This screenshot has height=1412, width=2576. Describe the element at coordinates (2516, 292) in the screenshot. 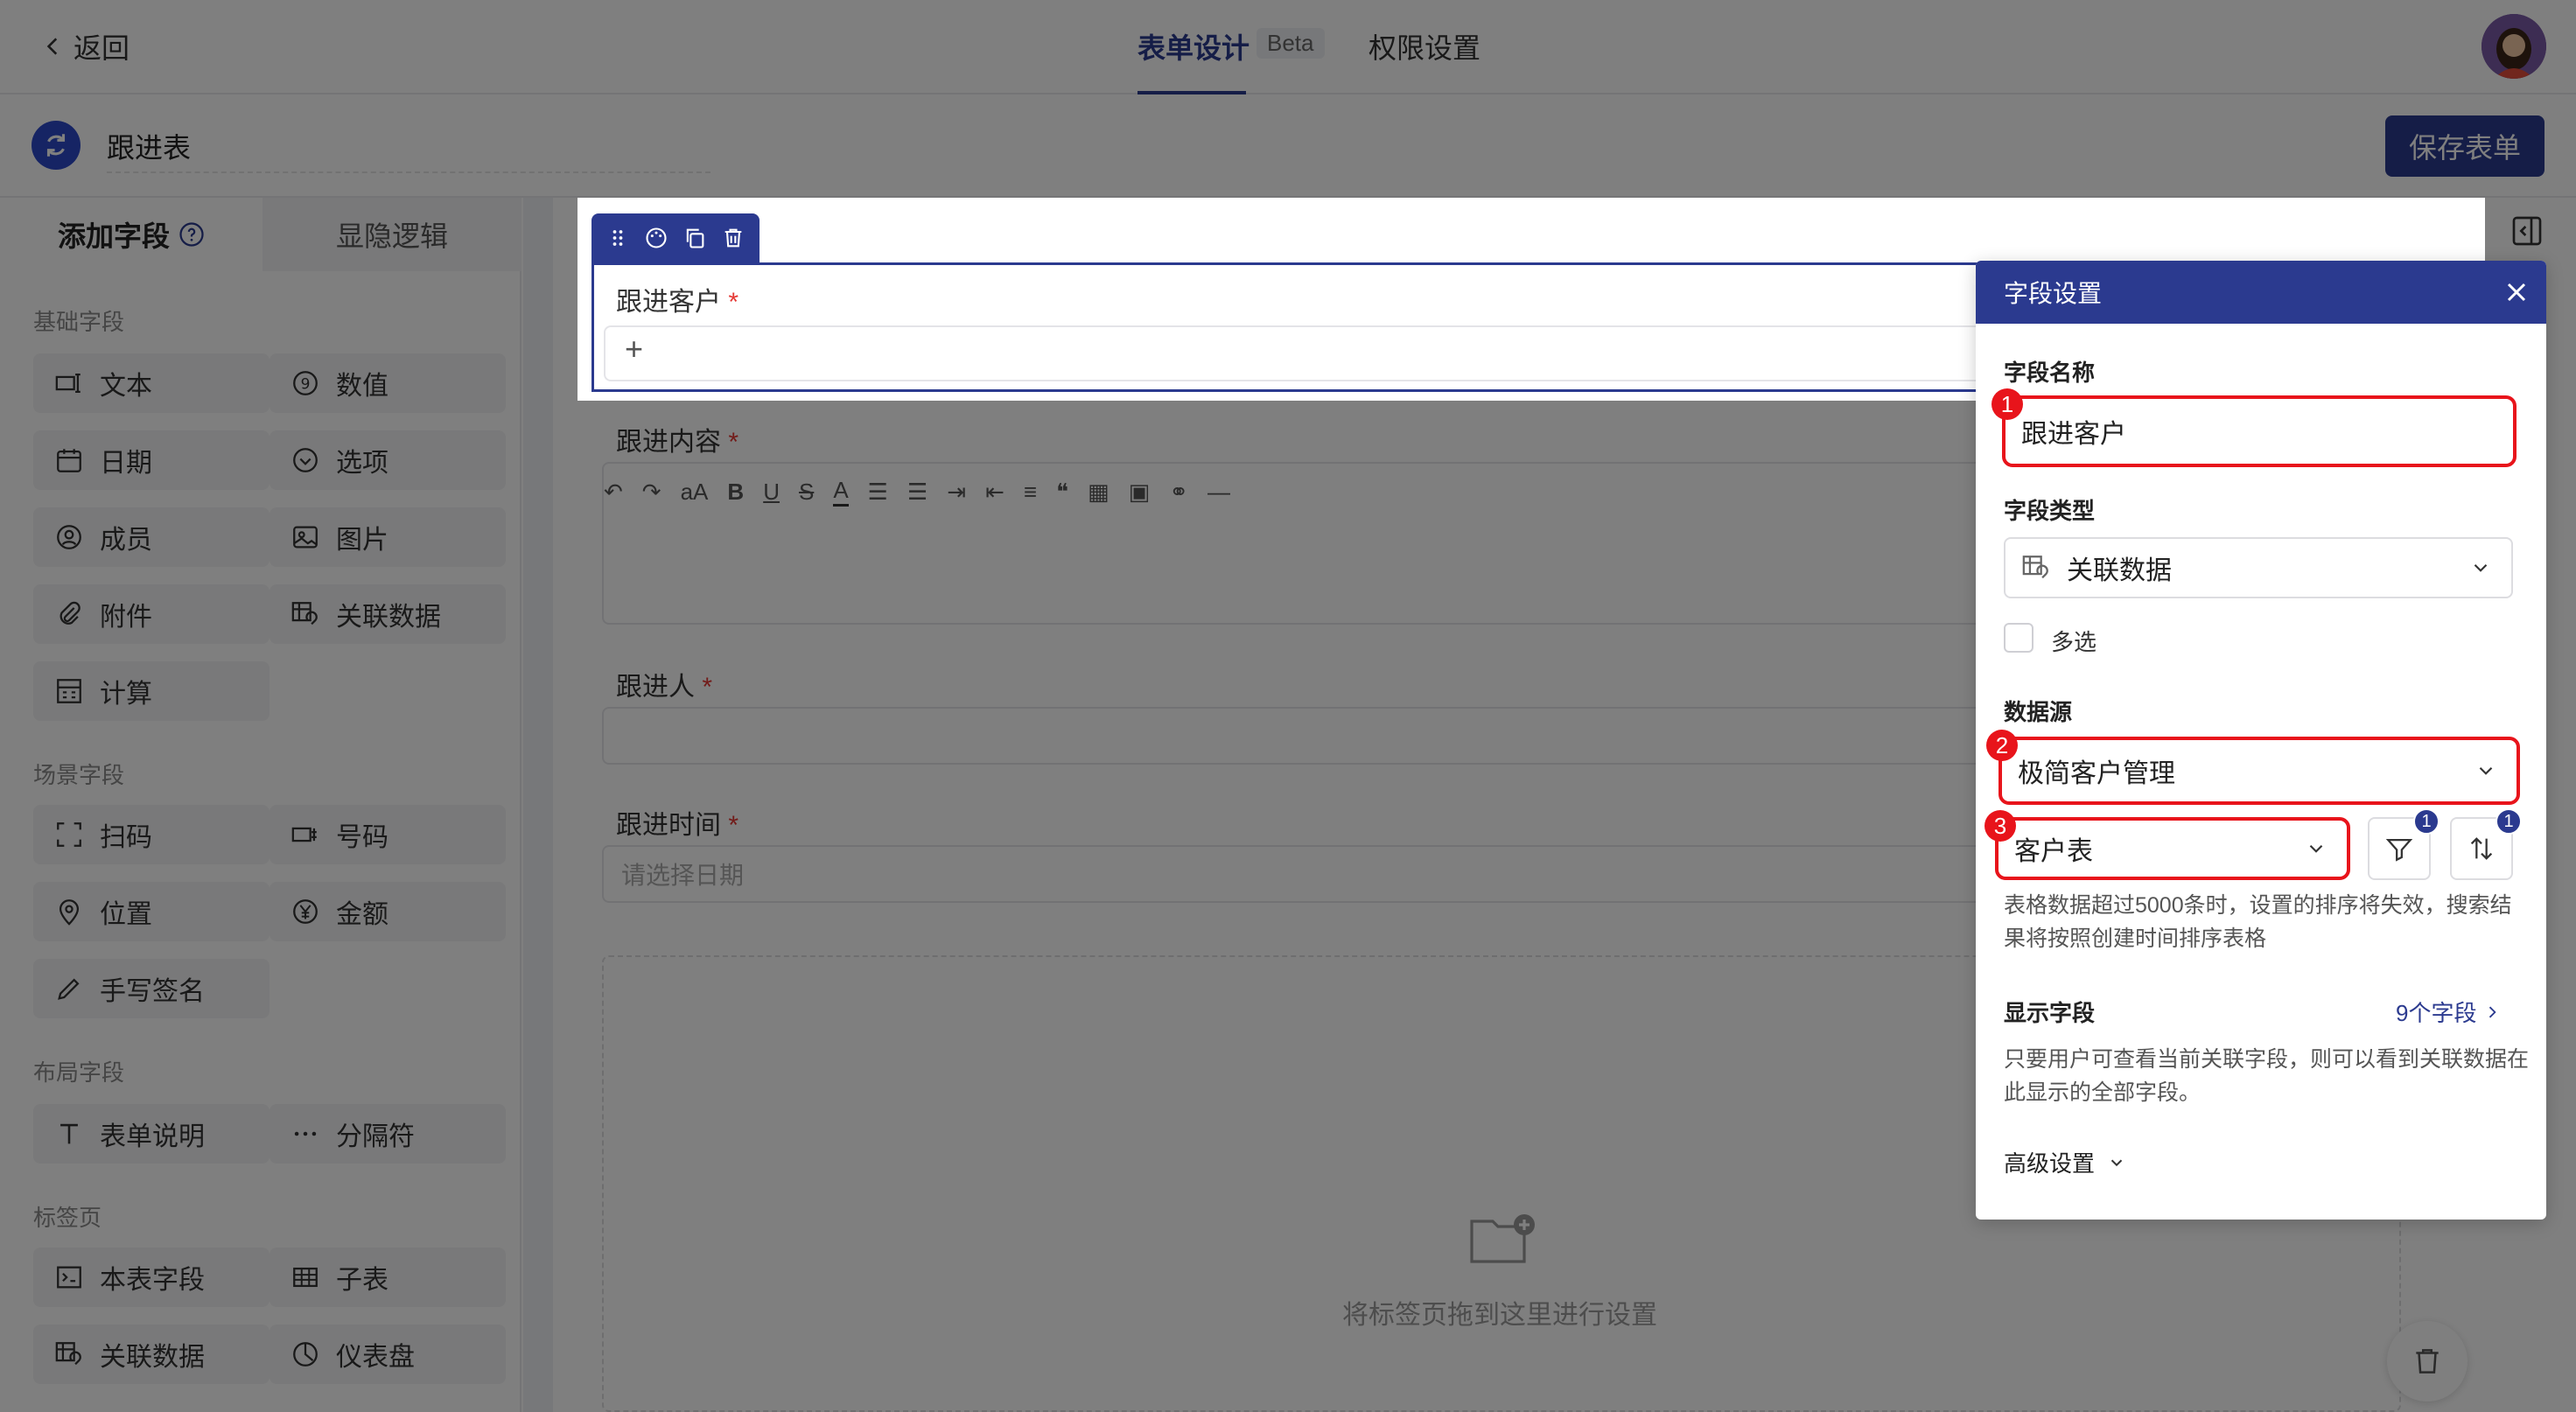

I see `close-icon` at that location.